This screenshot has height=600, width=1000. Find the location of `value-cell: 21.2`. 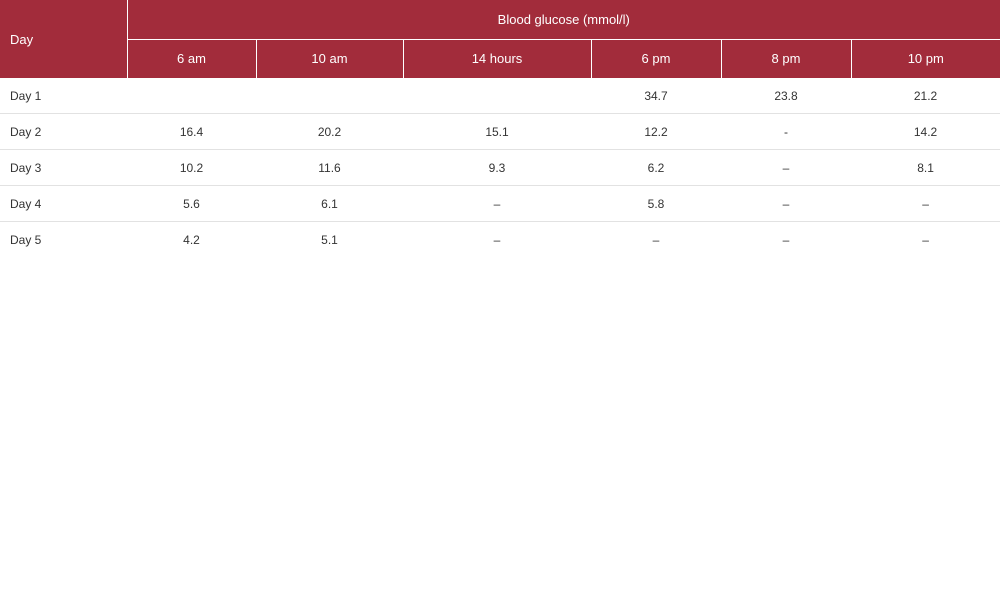

value-cell: 21.2 is located at coordinates (925, 96).